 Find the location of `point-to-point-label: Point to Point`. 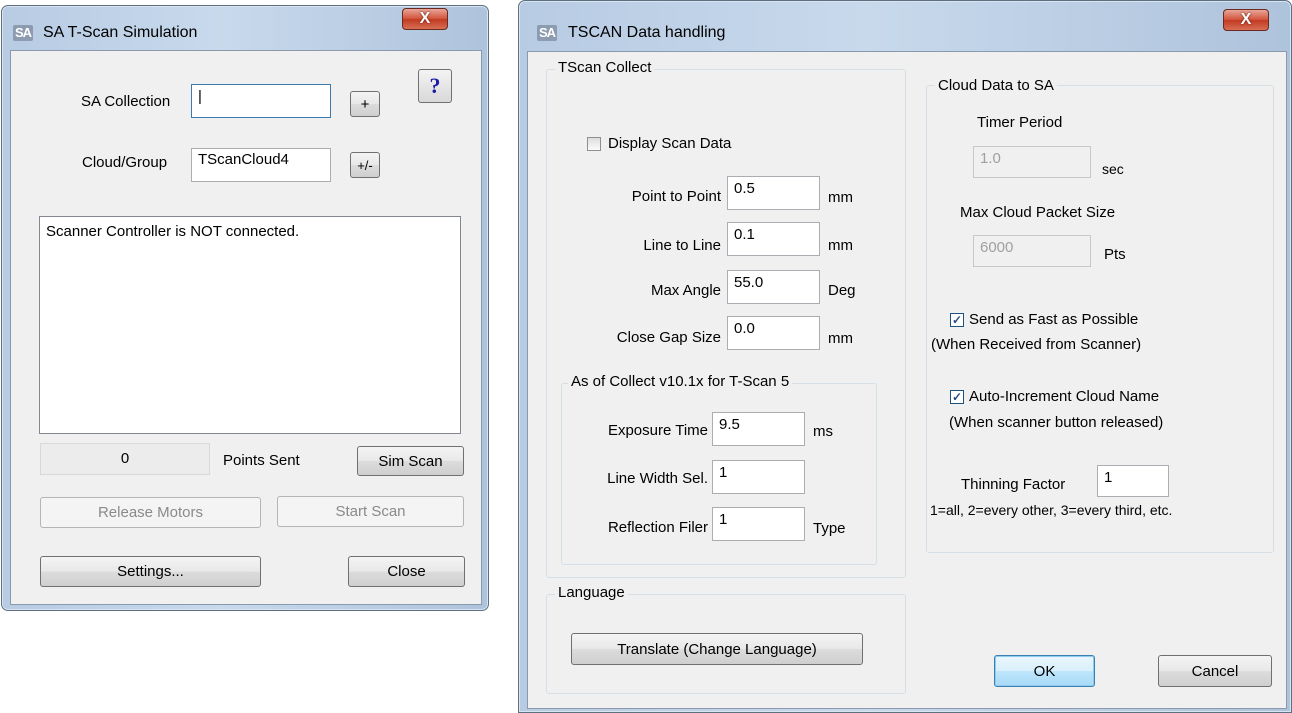

point-to-point-label: Point to Point is located at coordinates (676, 196).